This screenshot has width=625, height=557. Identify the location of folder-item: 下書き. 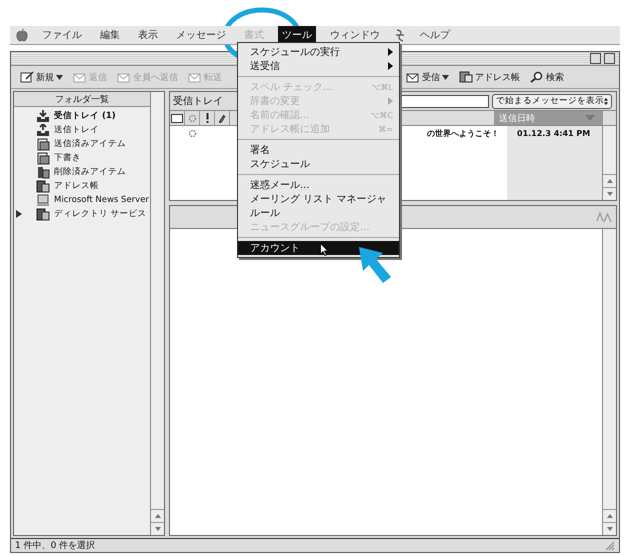
(82, 158).